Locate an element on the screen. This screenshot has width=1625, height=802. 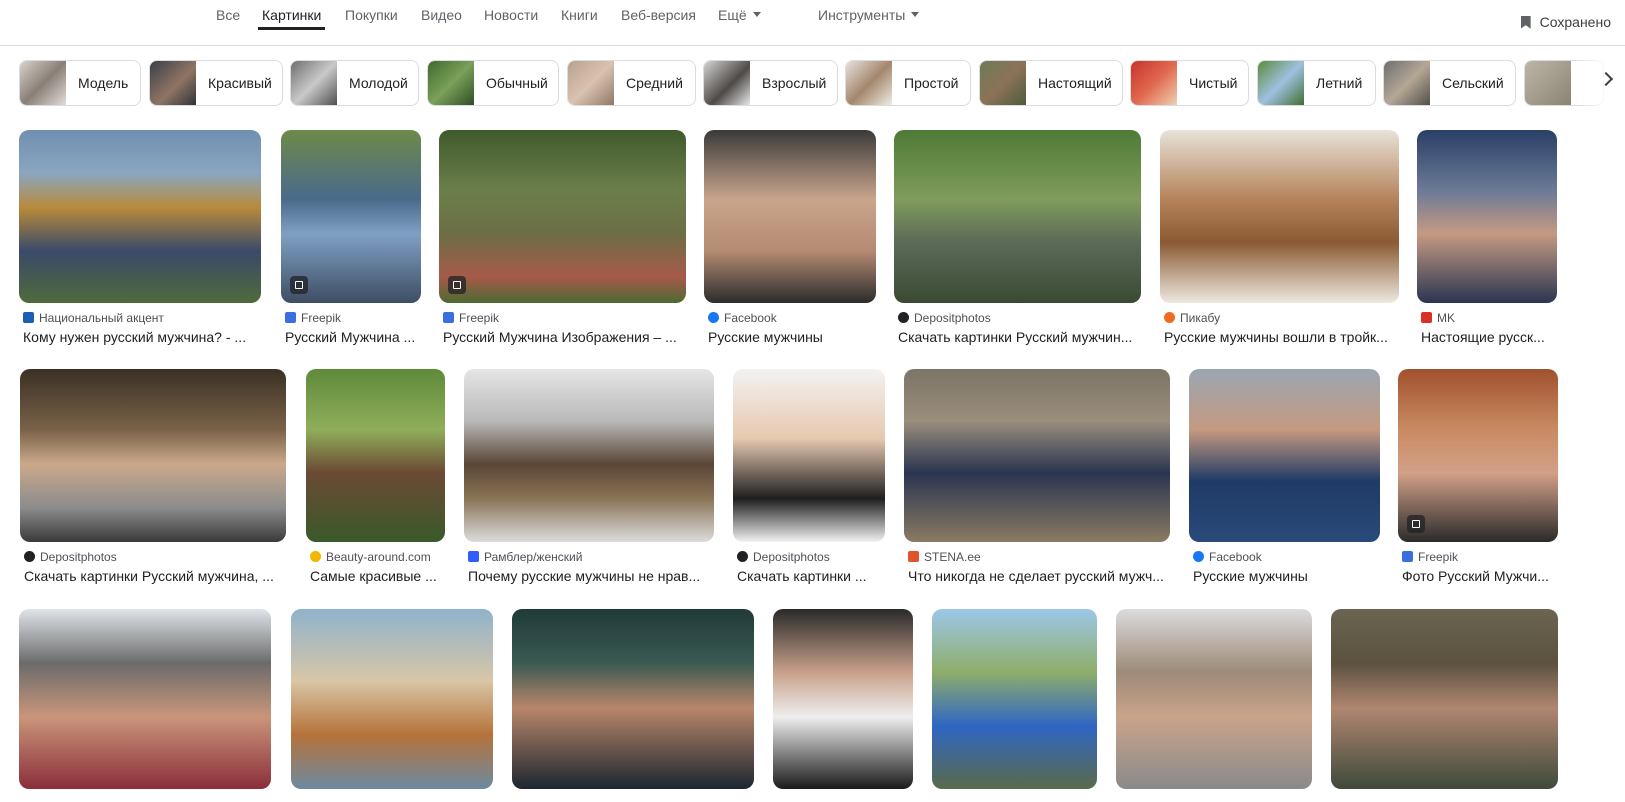
chip-ordinary: Обычный is located at coordinates (493, 83).